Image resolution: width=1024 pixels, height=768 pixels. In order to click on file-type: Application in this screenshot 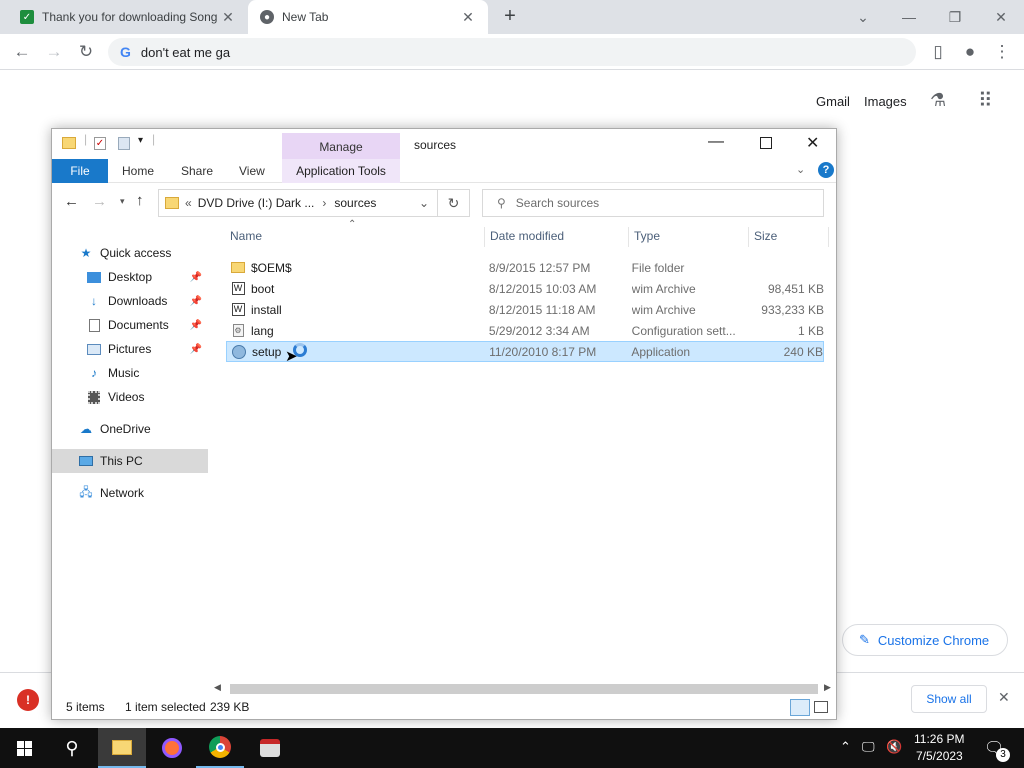, I will do `click(661, 351)`.